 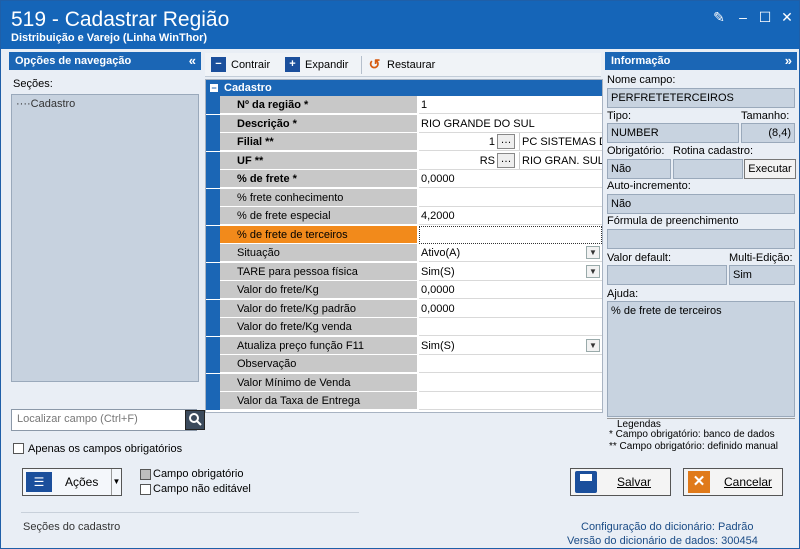 What do you see at coordinates (411, 65) in the screenshot?
I see `restaurar-label: Restaurar` at bounding box center [411, 65].